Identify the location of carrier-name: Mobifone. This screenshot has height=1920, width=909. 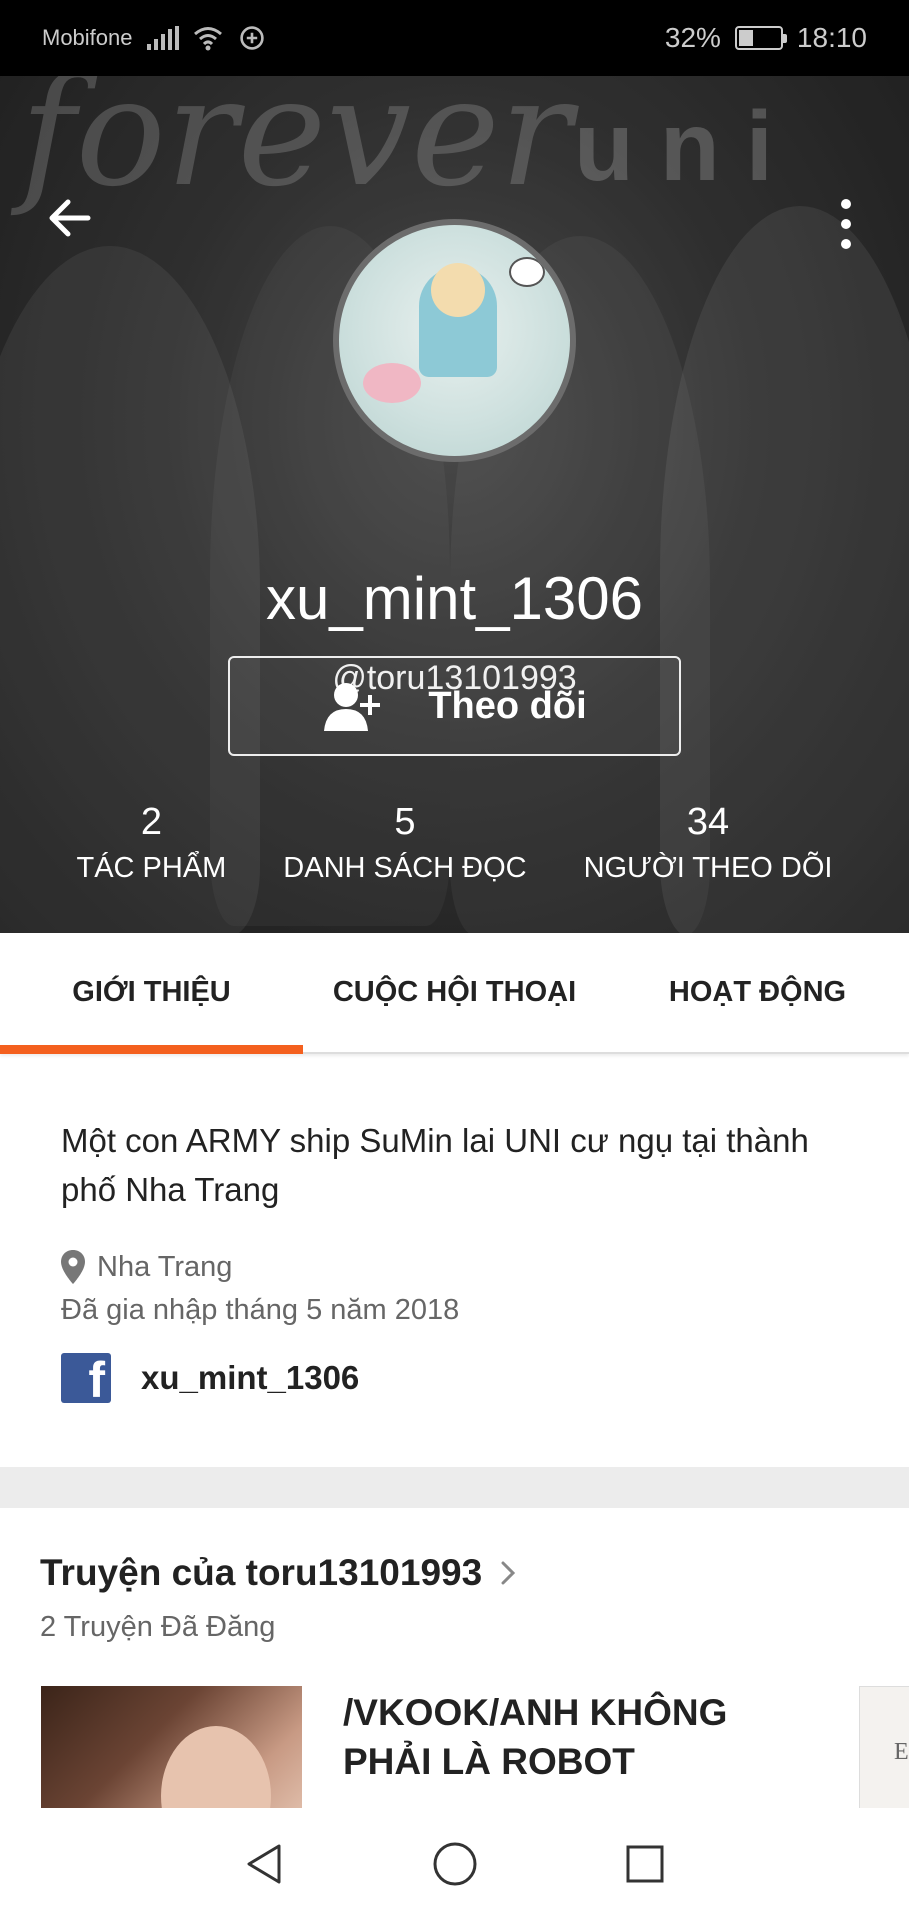
(87, 37).